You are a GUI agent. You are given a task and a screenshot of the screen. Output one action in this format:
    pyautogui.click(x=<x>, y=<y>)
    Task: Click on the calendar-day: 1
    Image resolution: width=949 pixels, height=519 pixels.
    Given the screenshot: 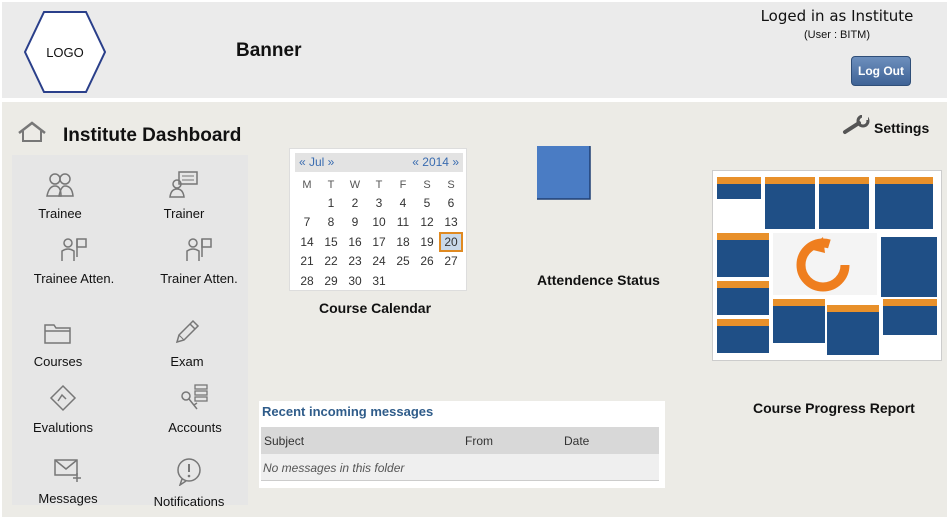 What is the action you would take?
    pyautogui.click(x=331, y=203)
    